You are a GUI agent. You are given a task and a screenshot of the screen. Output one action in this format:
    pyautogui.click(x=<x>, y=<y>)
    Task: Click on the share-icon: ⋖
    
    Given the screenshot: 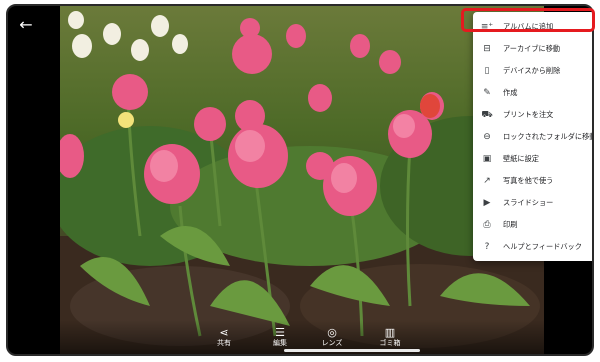 What is the action you would take?
    pyautogui.click(x=224, y=332)
    